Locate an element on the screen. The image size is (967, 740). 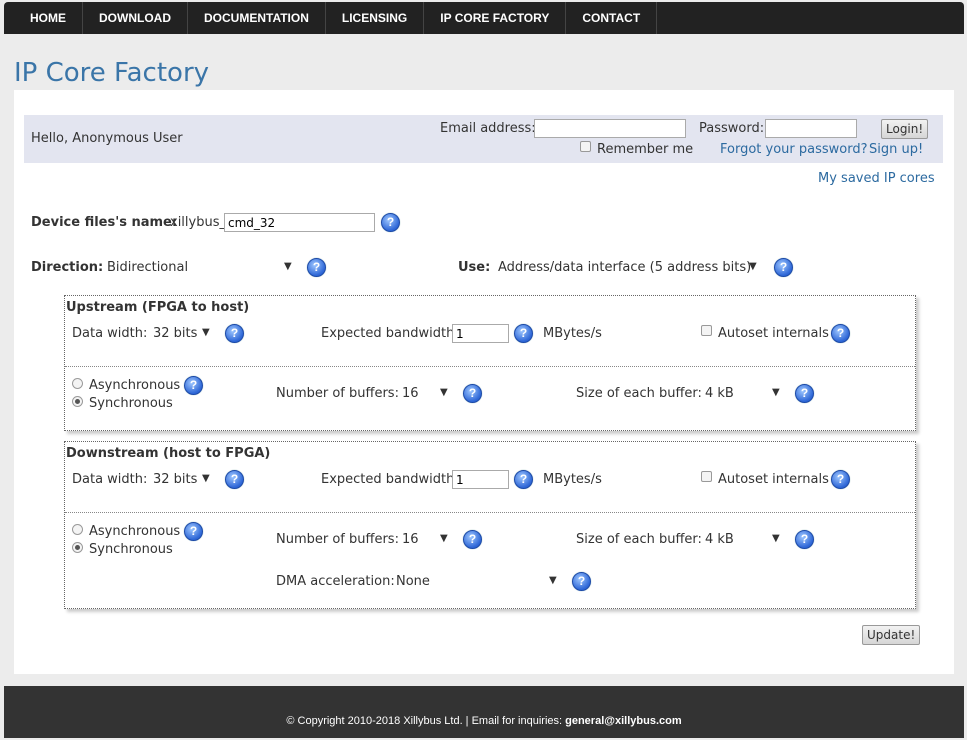
remember-checkbox is located at coordinates (585, 146).